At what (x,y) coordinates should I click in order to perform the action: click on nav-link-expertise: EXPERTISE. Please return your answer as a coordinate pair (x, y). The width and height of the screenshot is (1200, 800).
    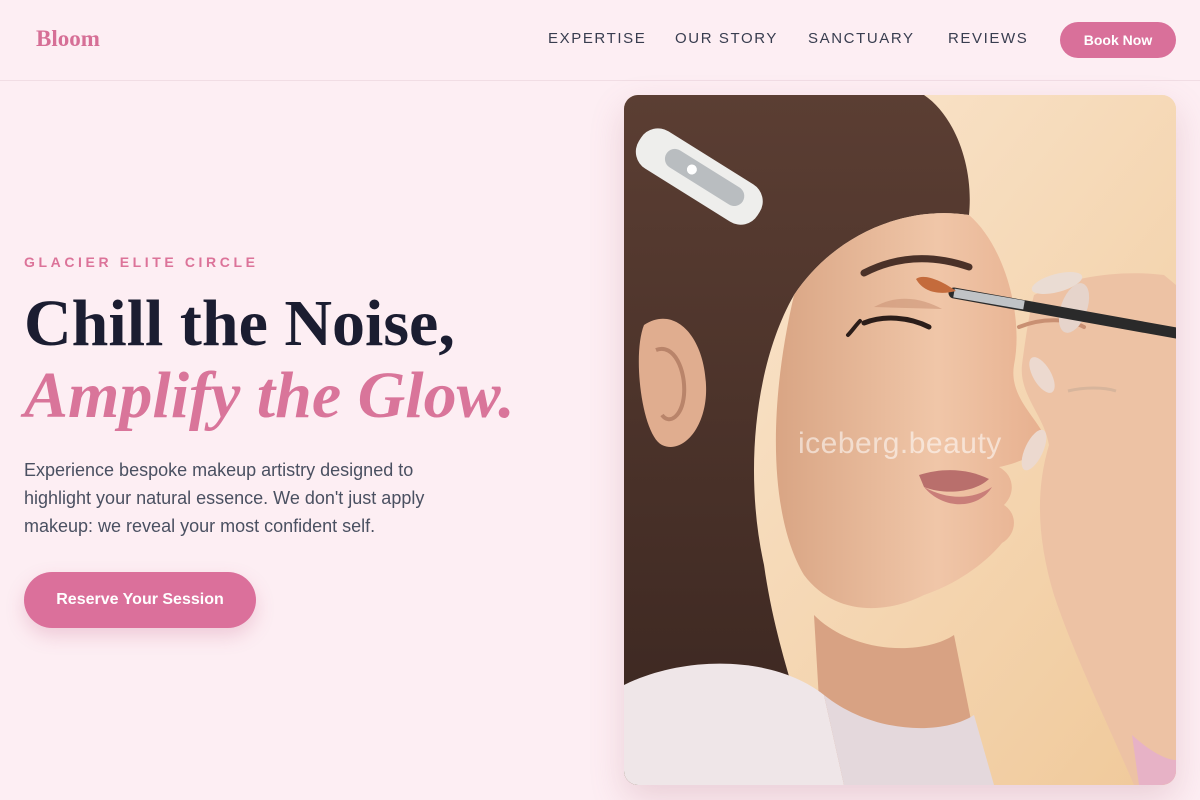
    Looking at the image, I should click on (597, 38).